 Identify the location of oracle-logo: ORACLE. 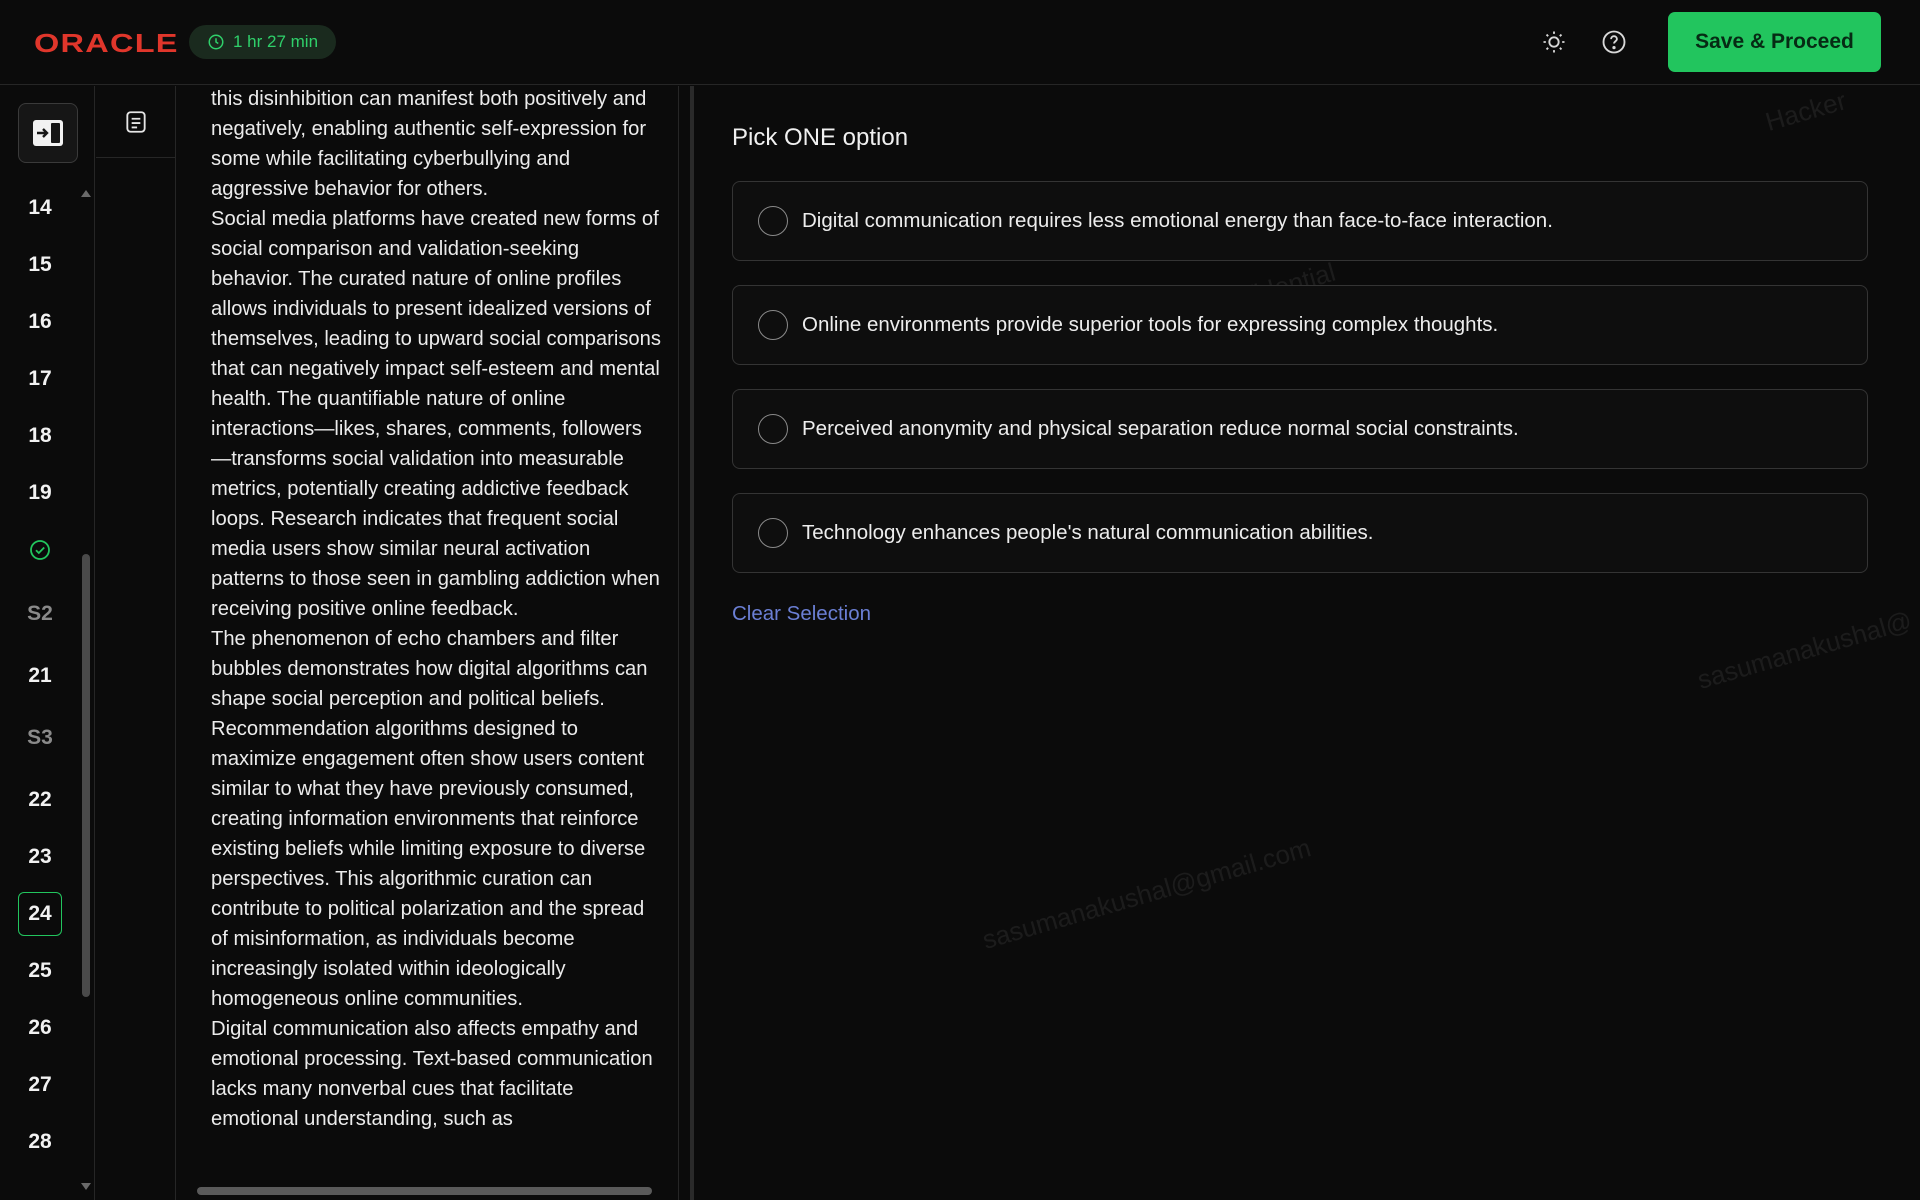
(106, 43).